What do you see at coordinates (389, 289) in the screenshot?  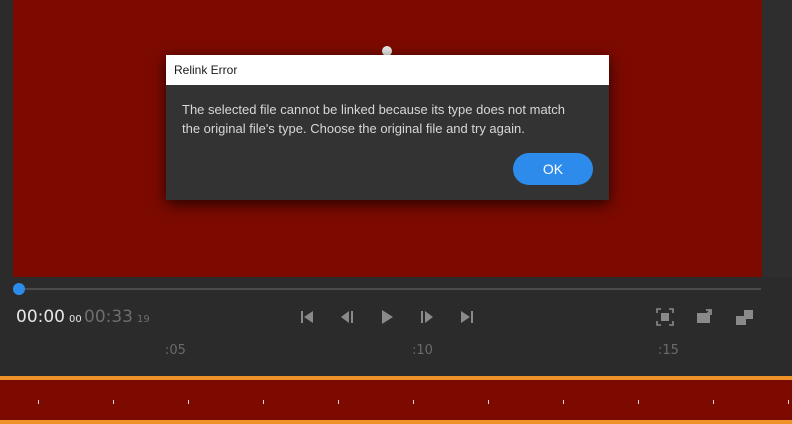 I see `scrubber-track` at bounding box center [389, 289].